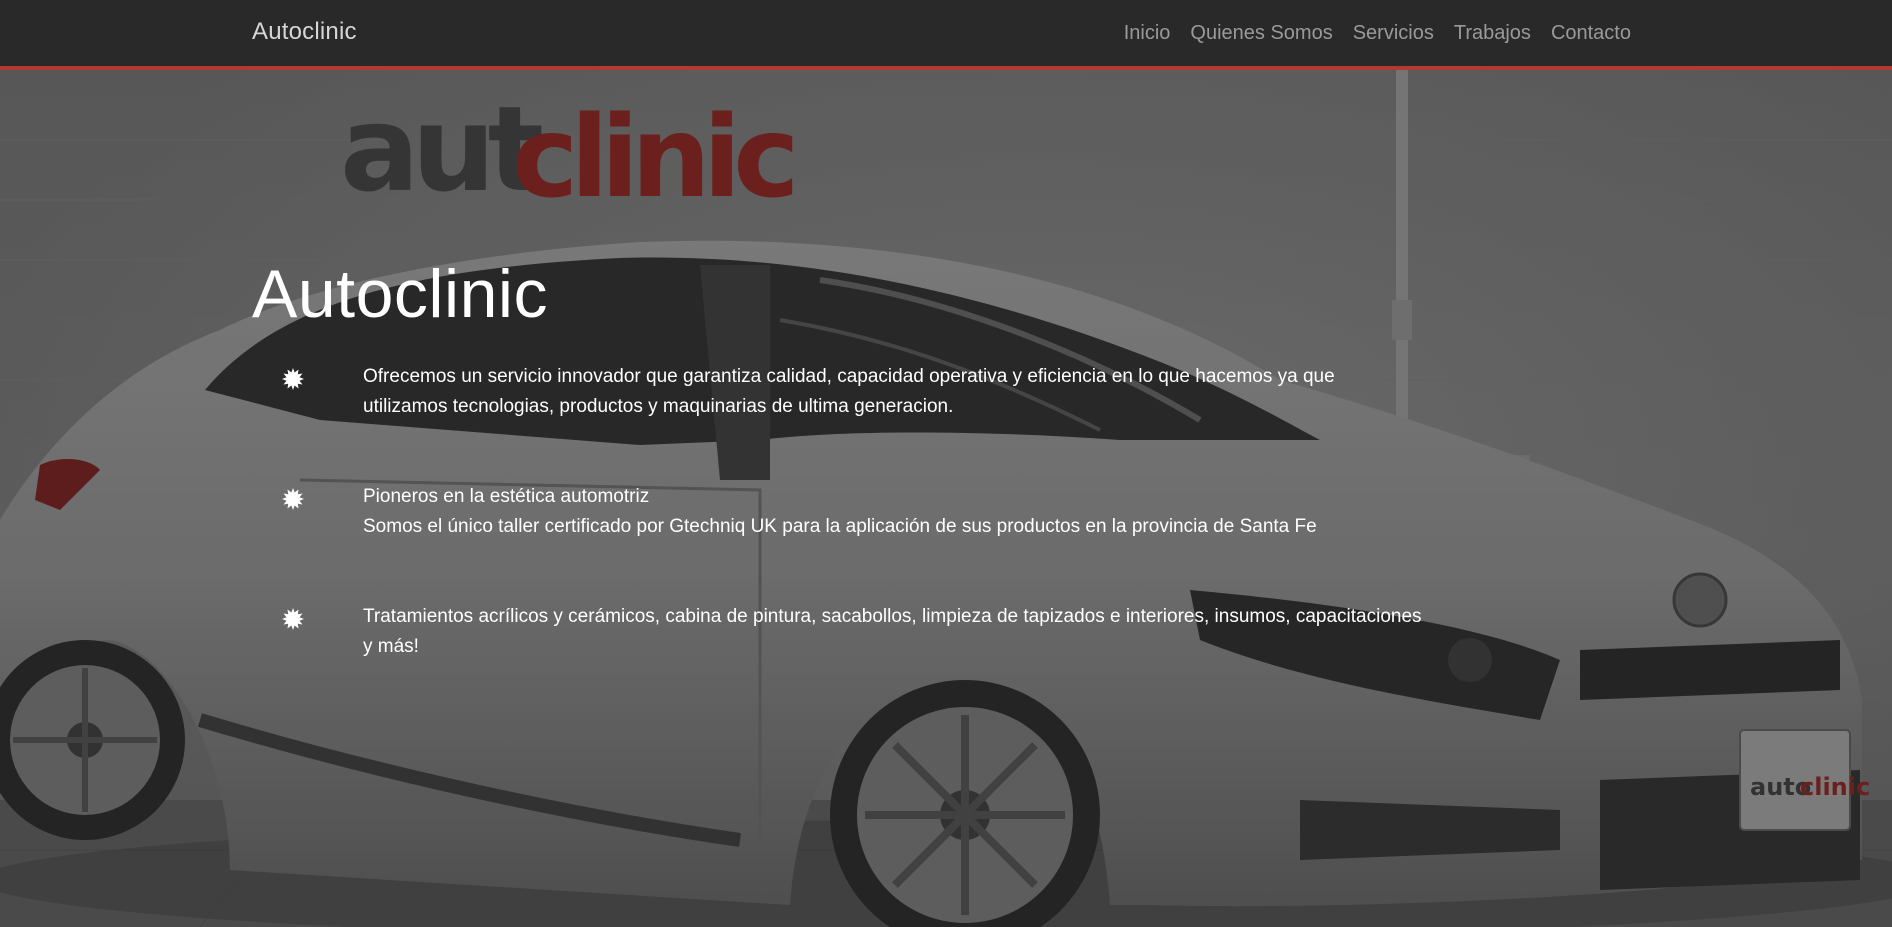  I want to click on nav-link-servicios: Servicios, so click(1393, 33).